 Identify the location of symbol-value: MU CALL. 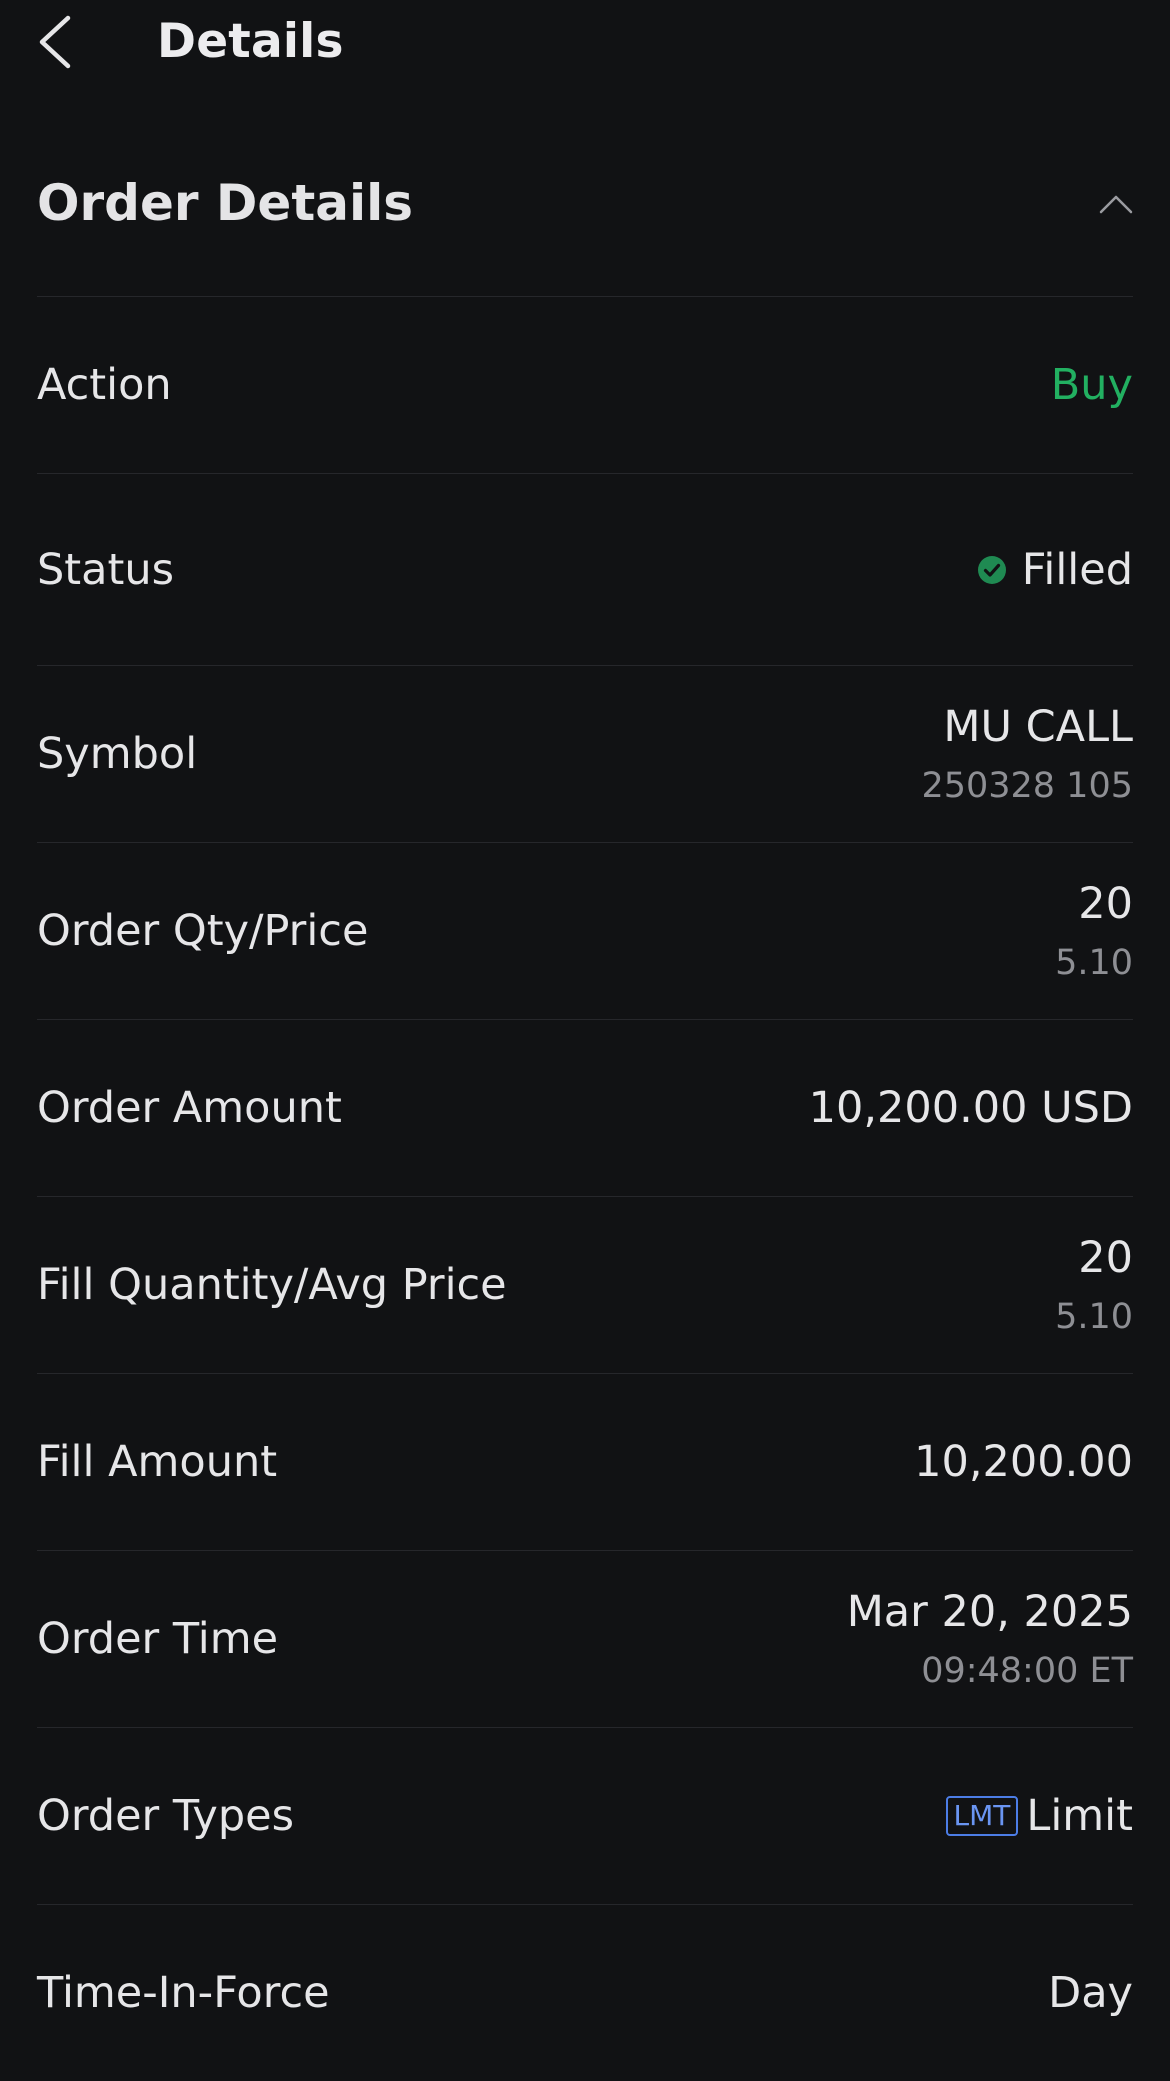
(1038, 727).